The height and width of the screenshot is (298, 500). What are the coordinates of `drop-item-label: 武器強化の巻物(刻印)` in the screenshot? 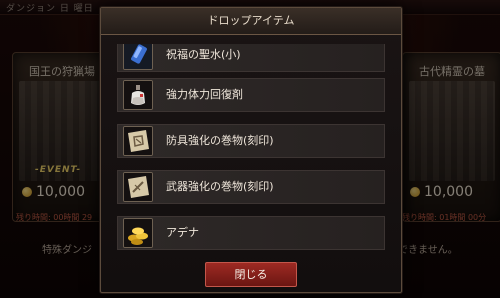 It's located at (220, 186).